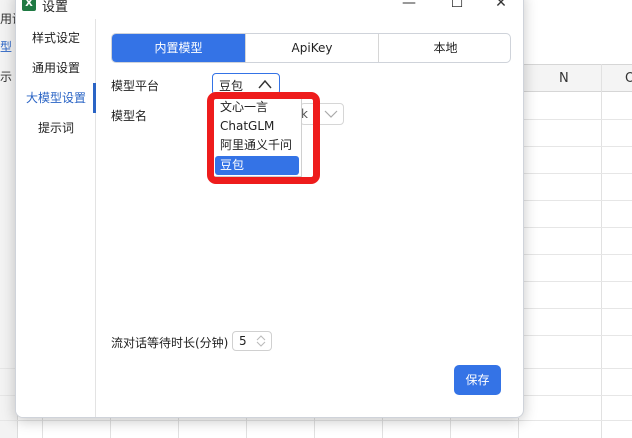 The height and width of the screenshot is (438, 632). I want to click on sidebar-item-style: 样式设定, so click(56, 38).